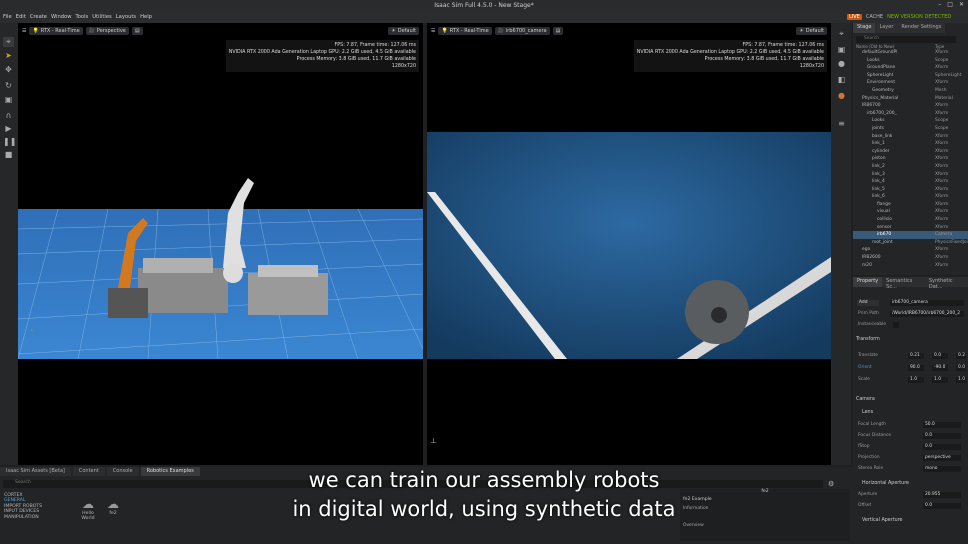 This screenshot has height=544, width=968. What do you see at coordinates (961, 356) in the screenshot?
I see `translate-z: 0.2` at bounding box center [961, 356].